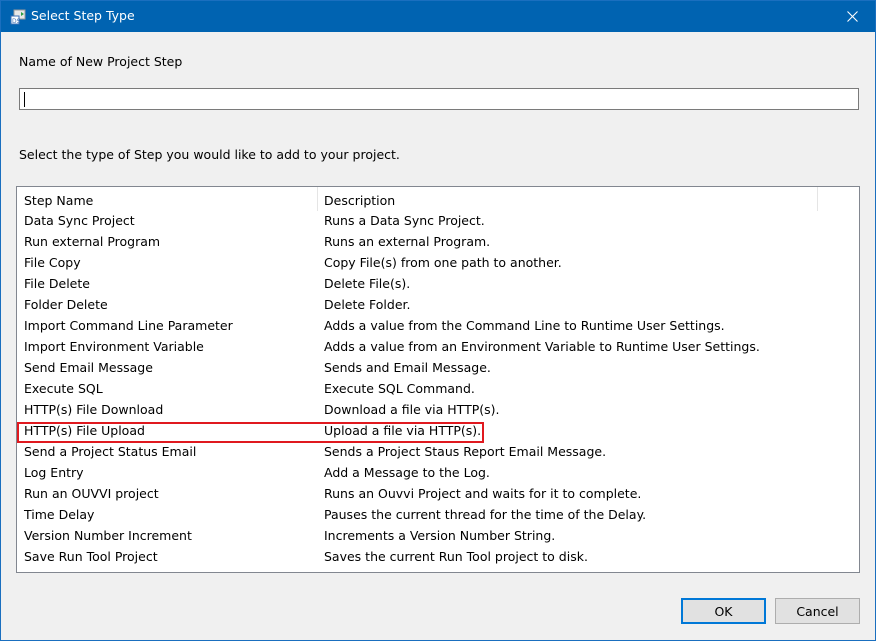 The height and width of the screenshot is (641, 876). What do you see at coordinates (108, 535) in the screenshot?
I see `step-name-cell: Version Number Increment` at bounding box center [108, 535].